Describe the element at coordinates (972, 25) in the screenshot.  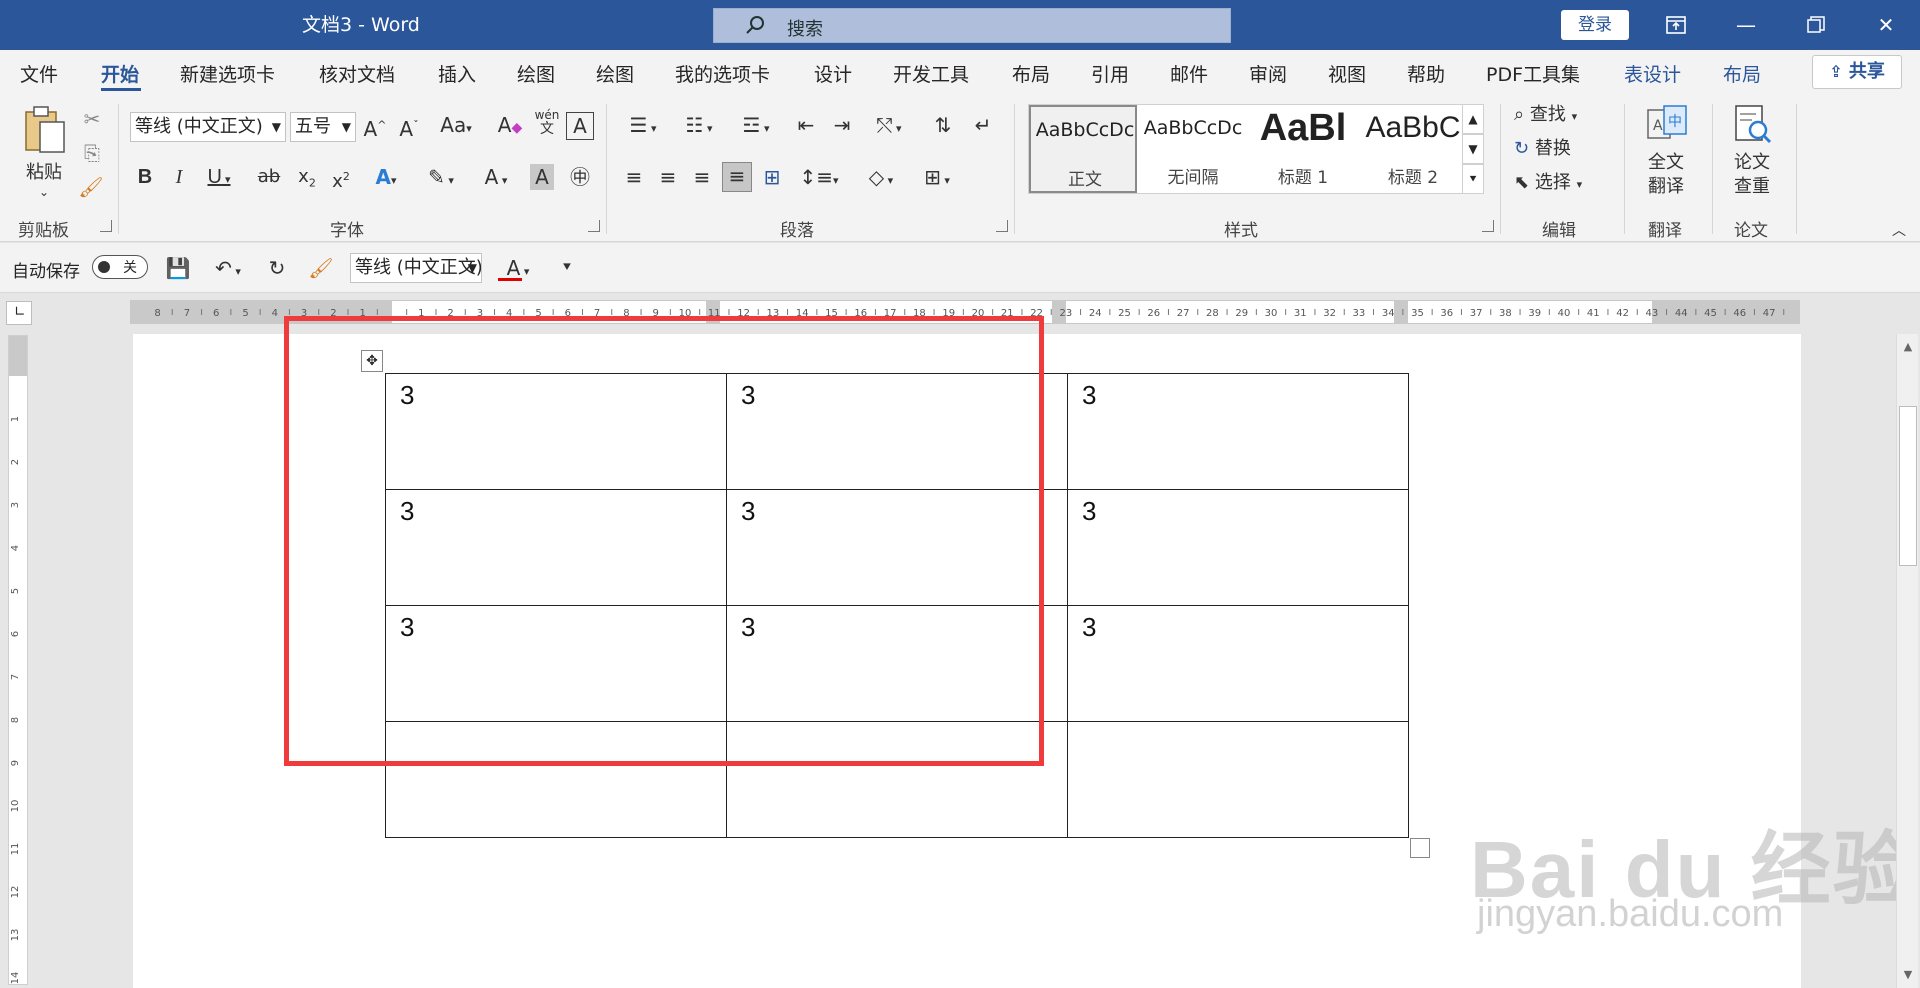
I see `search-box: 搜索` at that location.